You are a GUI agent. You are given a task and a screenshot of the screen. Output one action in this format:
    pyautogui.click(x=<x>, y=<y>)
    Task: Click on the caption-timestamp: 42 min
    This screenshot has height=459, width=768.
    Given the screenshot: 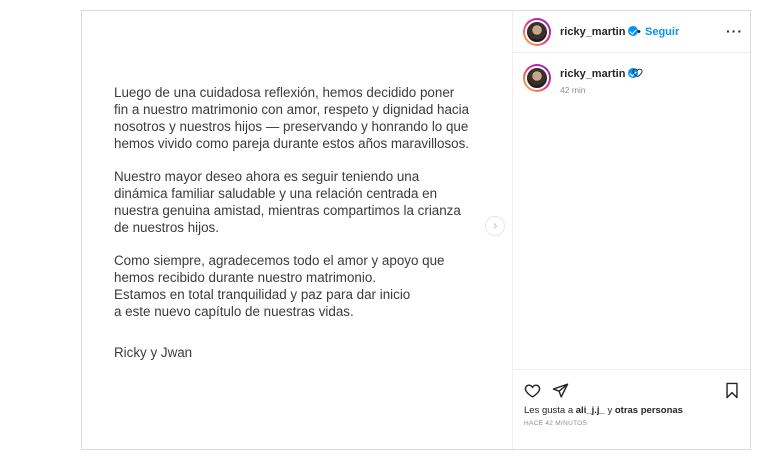 What is the action you would take?
    pyautogui.click(x=573, y=90)
    